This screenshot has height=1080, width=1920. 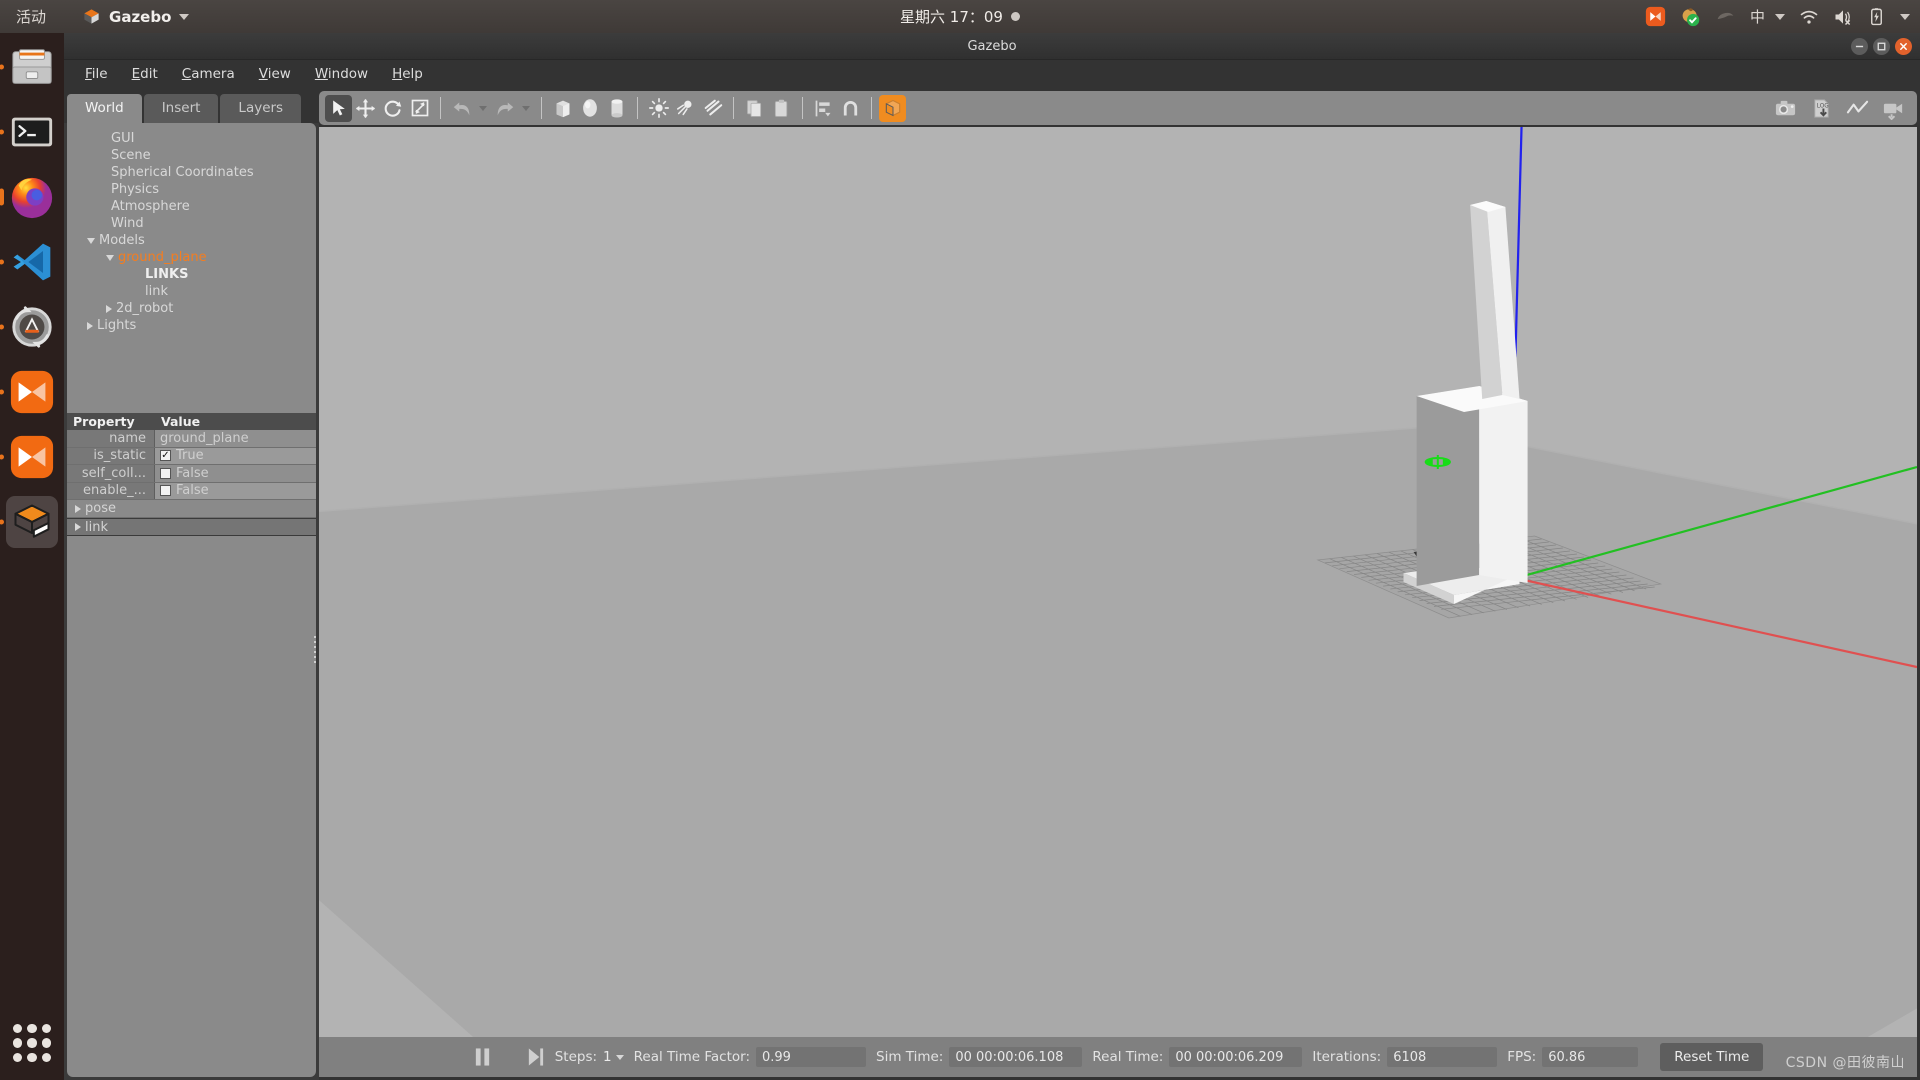 I want to click on insert-sphere-icon, so click(x=589, y=108).